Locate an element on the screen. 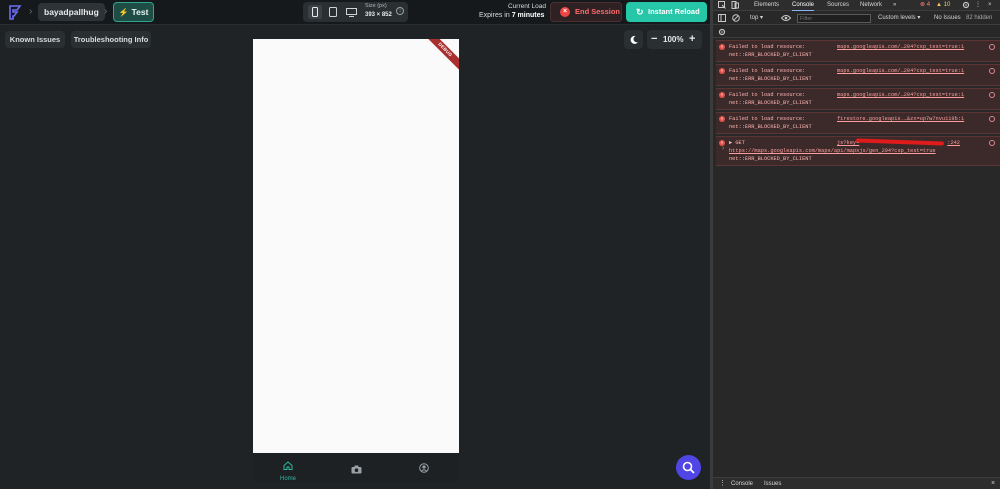  expires-text: Expires in 7 minutes is located at coordinates (511, 15).